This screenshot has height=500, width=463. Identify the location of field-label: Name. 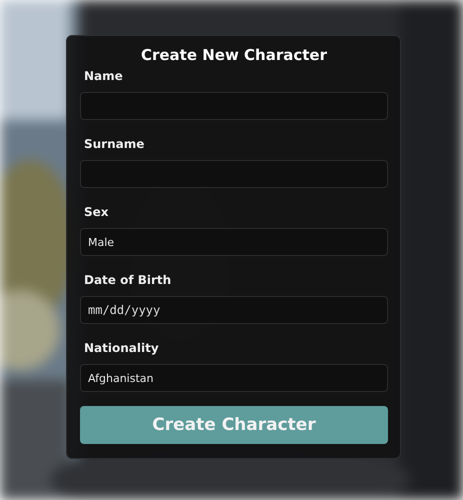
(103, 76).